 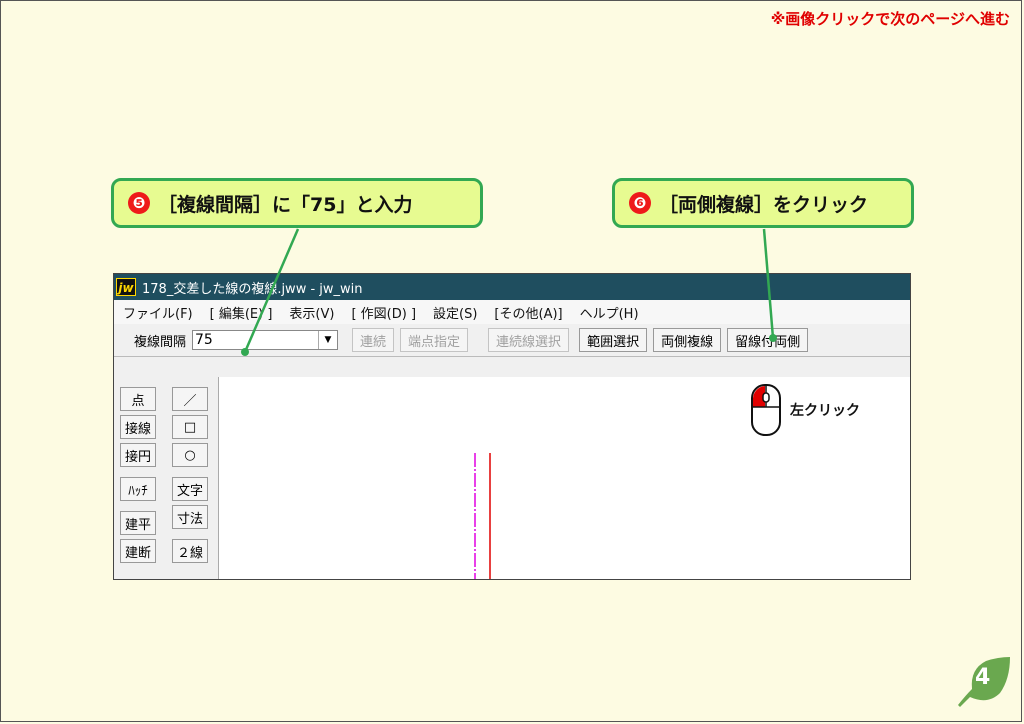 I want to click on callout-connectors, so click(x=509, y=292).